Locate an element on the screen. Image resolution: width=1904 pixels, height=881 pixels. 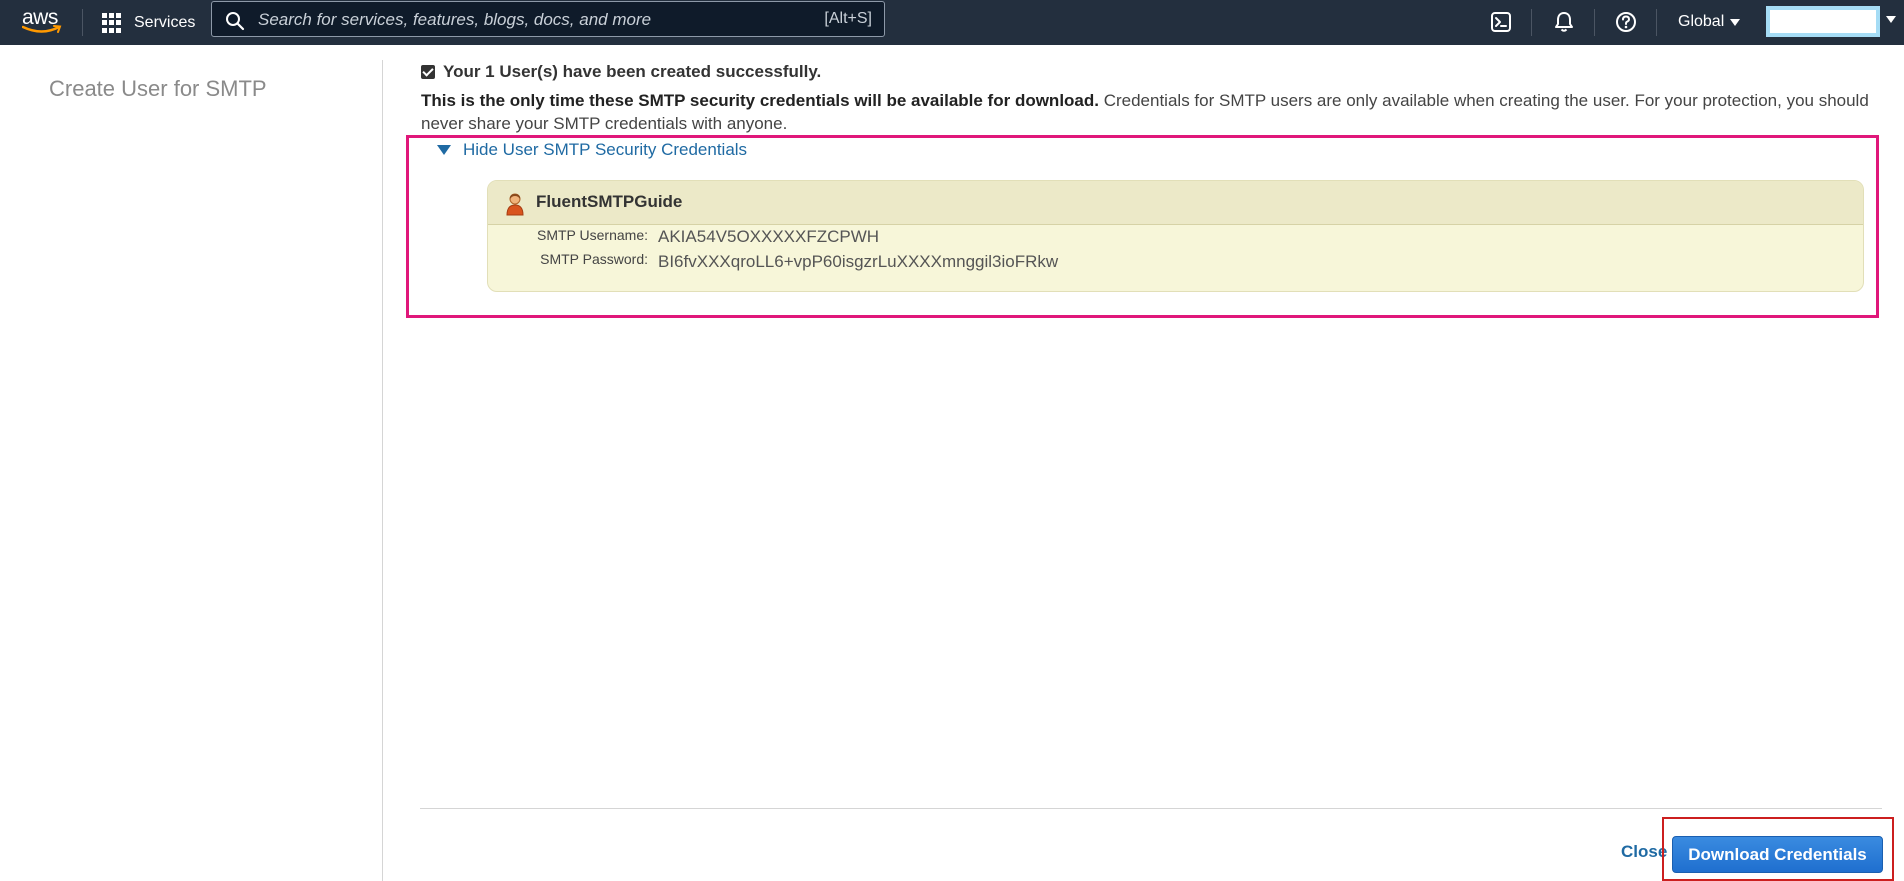
help-button is located at coordinates (1626, 22).